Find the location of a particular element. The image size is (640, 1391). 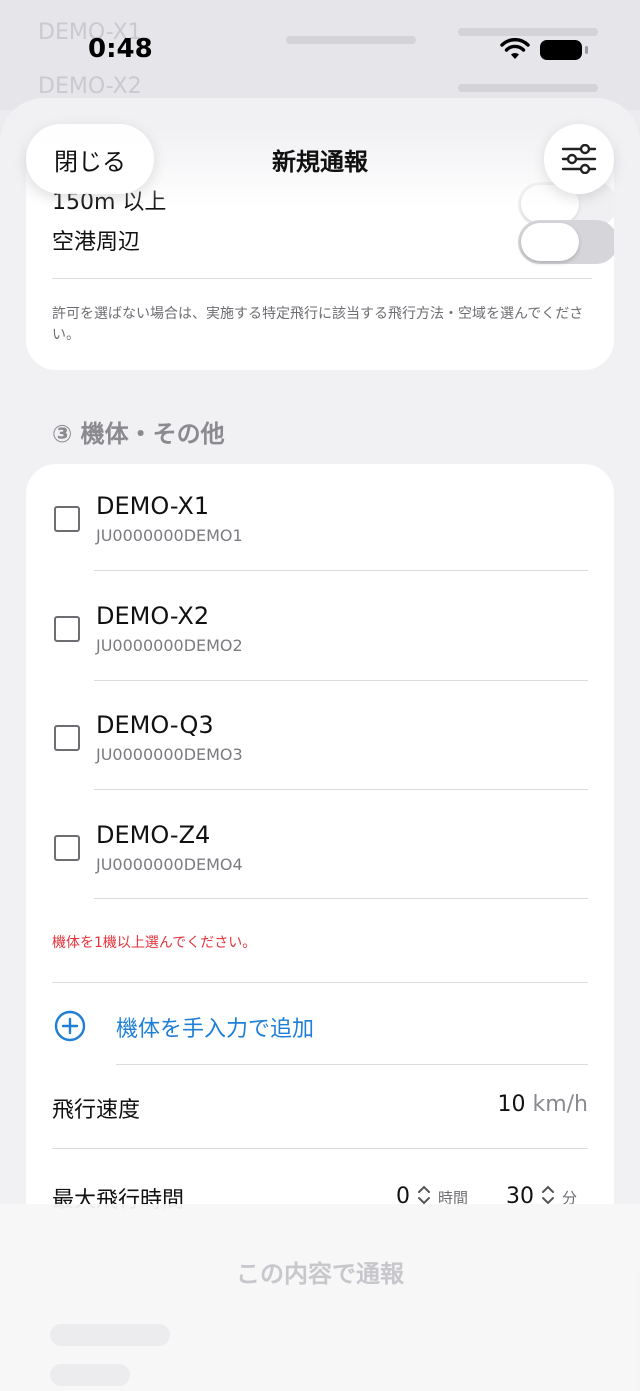

speed-number: 10 is located at coordinates (511, 1104).